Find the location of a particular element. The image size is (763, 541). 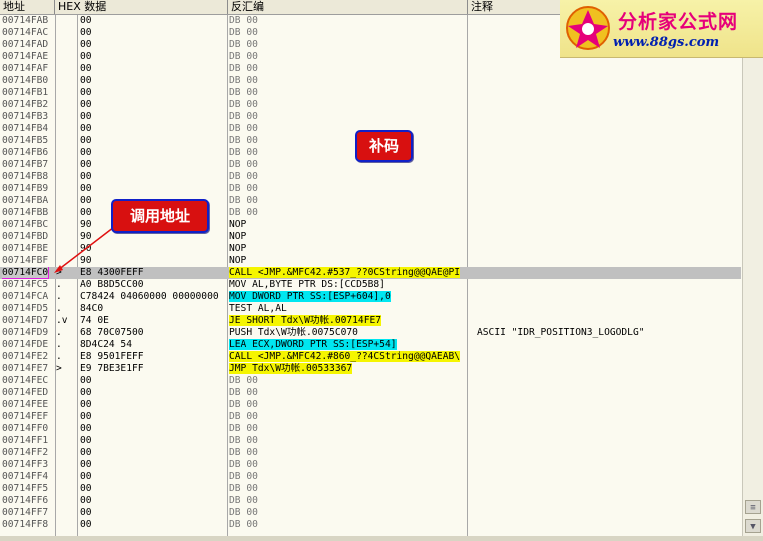

row-address: 00714FBB is located at coordinates (28, 213).